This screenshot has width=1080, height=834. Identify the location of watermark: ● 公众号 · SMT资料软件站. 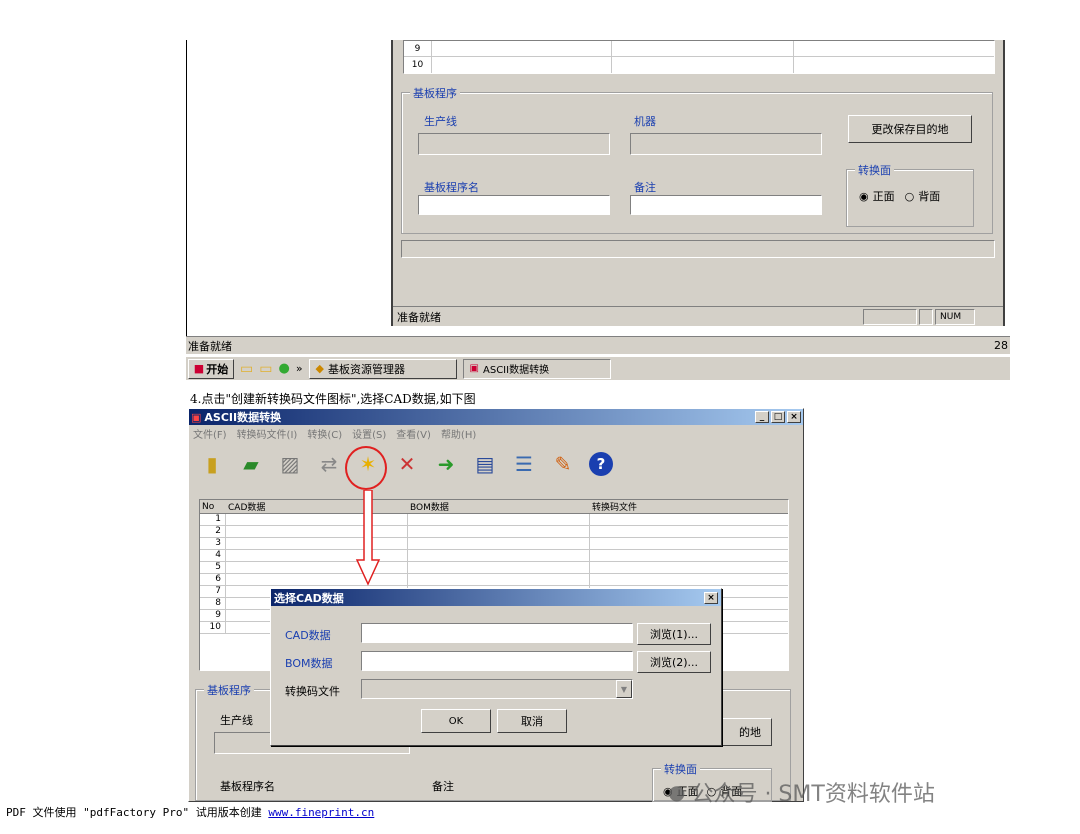
(801, 792).